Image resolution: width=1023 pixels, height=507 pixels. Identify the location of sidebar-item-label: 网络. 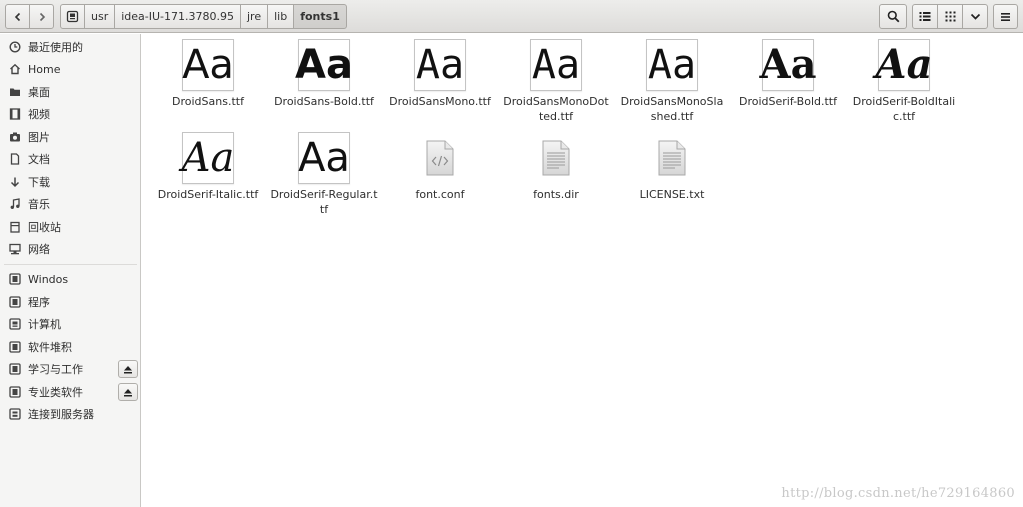
(39, 249).